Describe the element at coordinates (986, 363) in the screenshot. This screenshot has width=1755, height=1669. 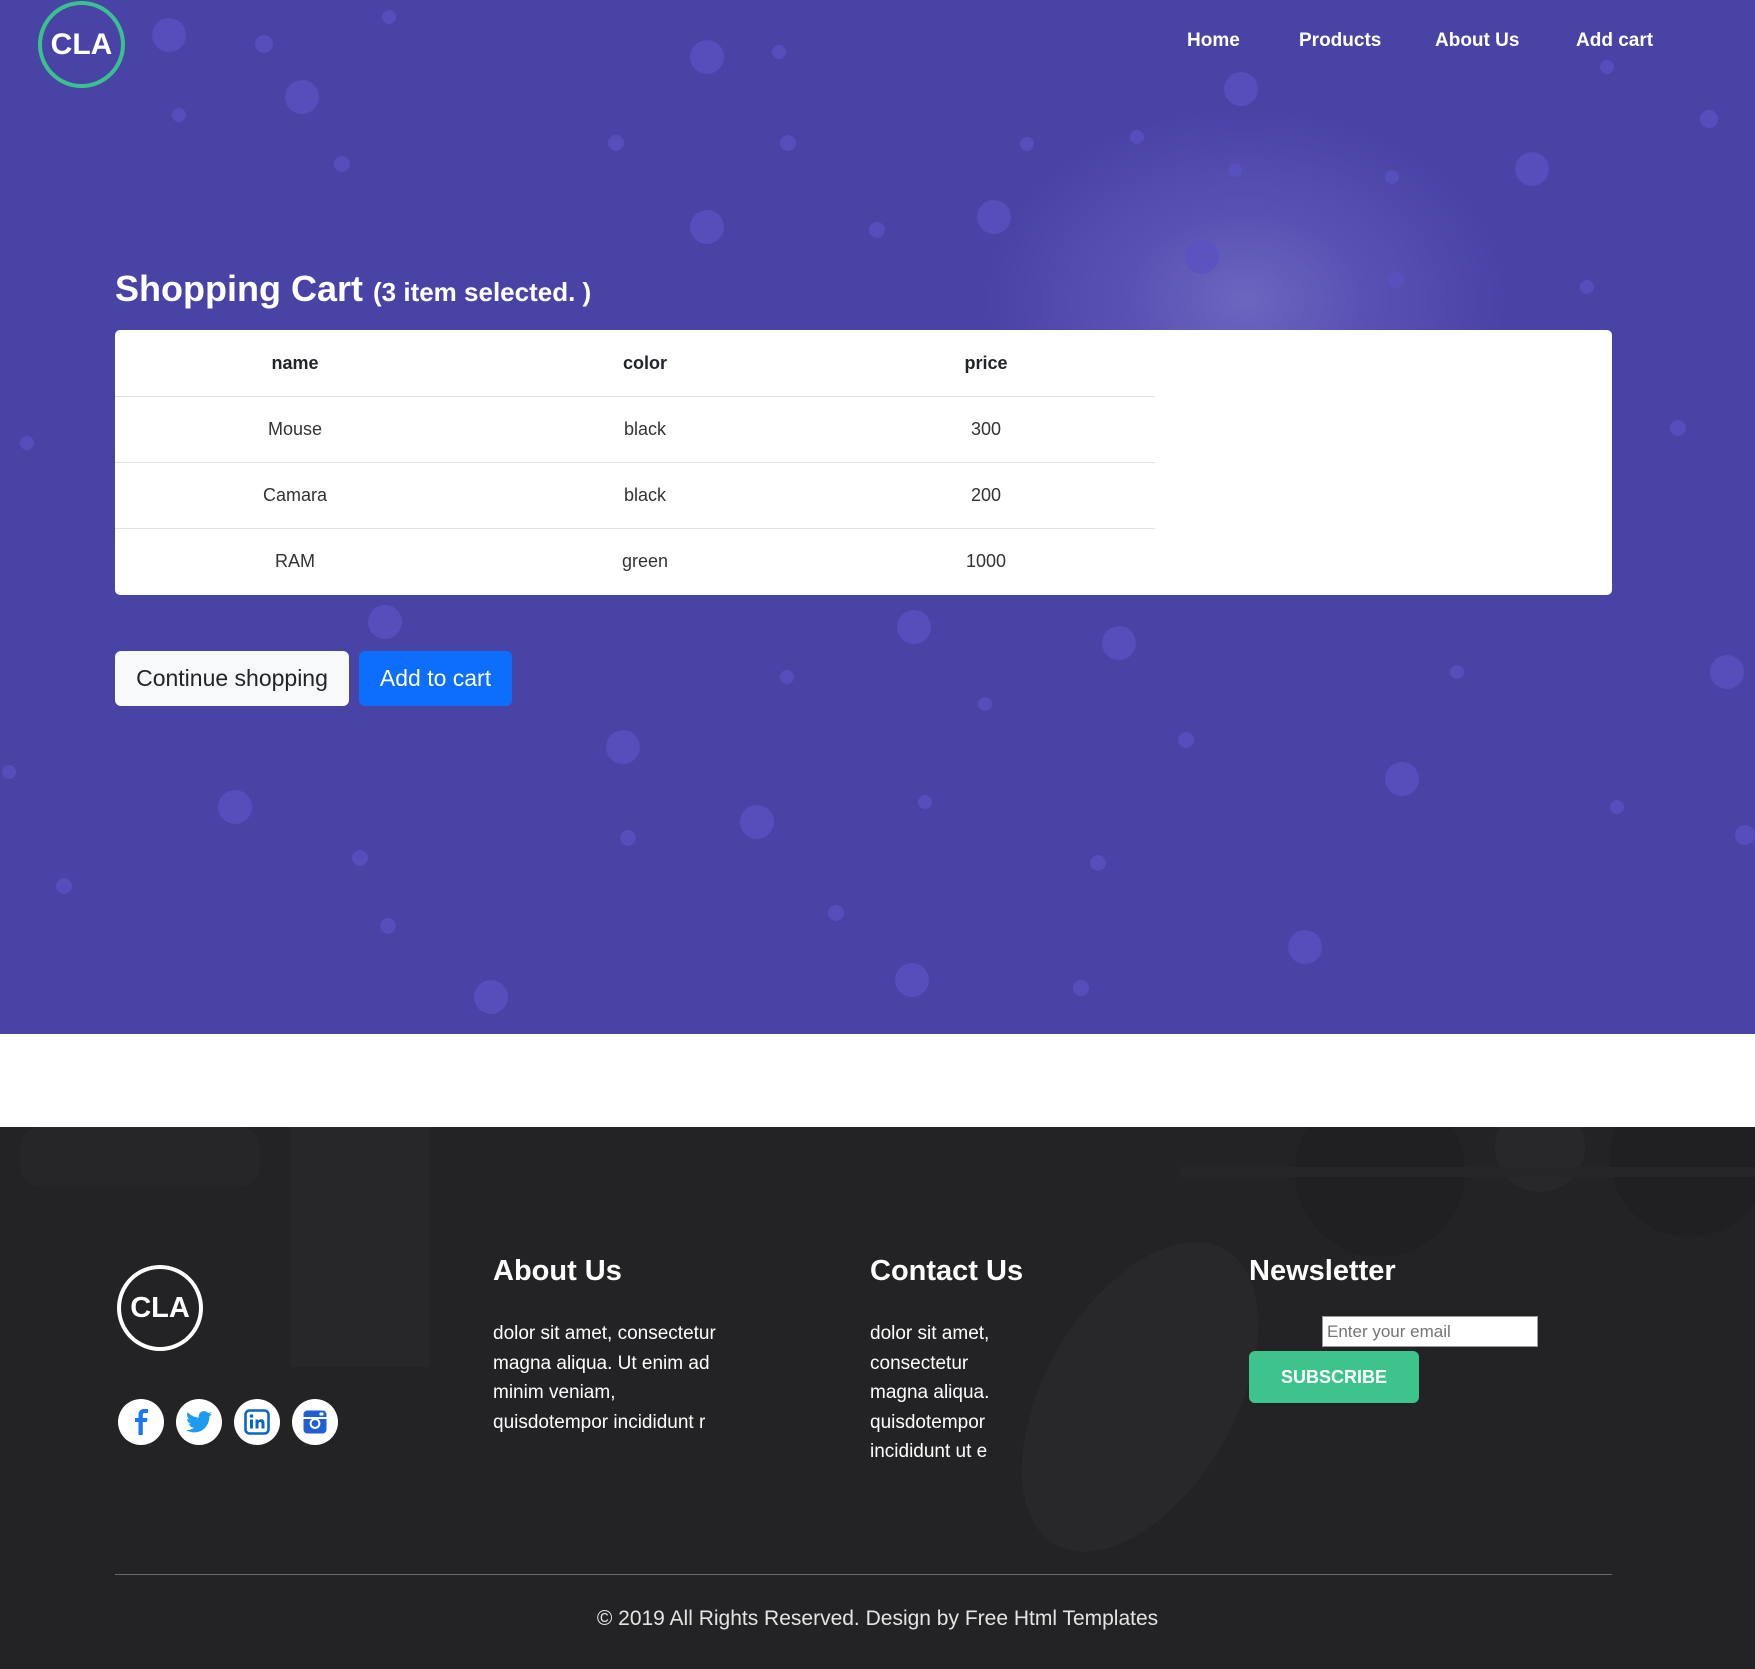
I see `column-header-price: price` at that location.